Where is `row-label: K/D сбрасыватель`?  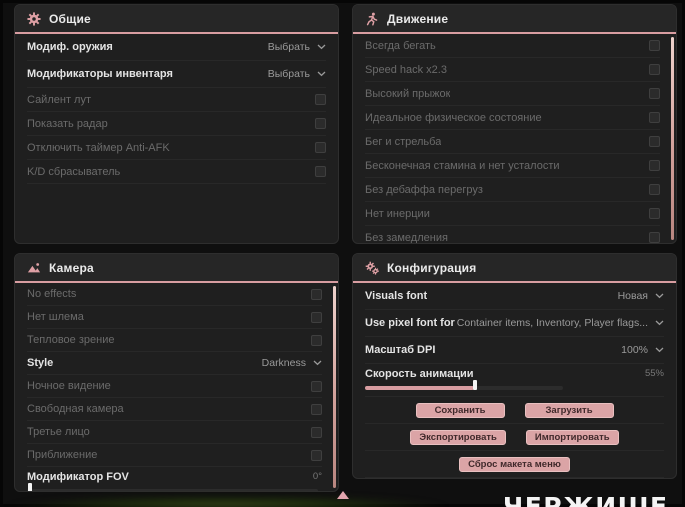
row-label: K/D сбрасыватель is located at coordinates (74, 171).